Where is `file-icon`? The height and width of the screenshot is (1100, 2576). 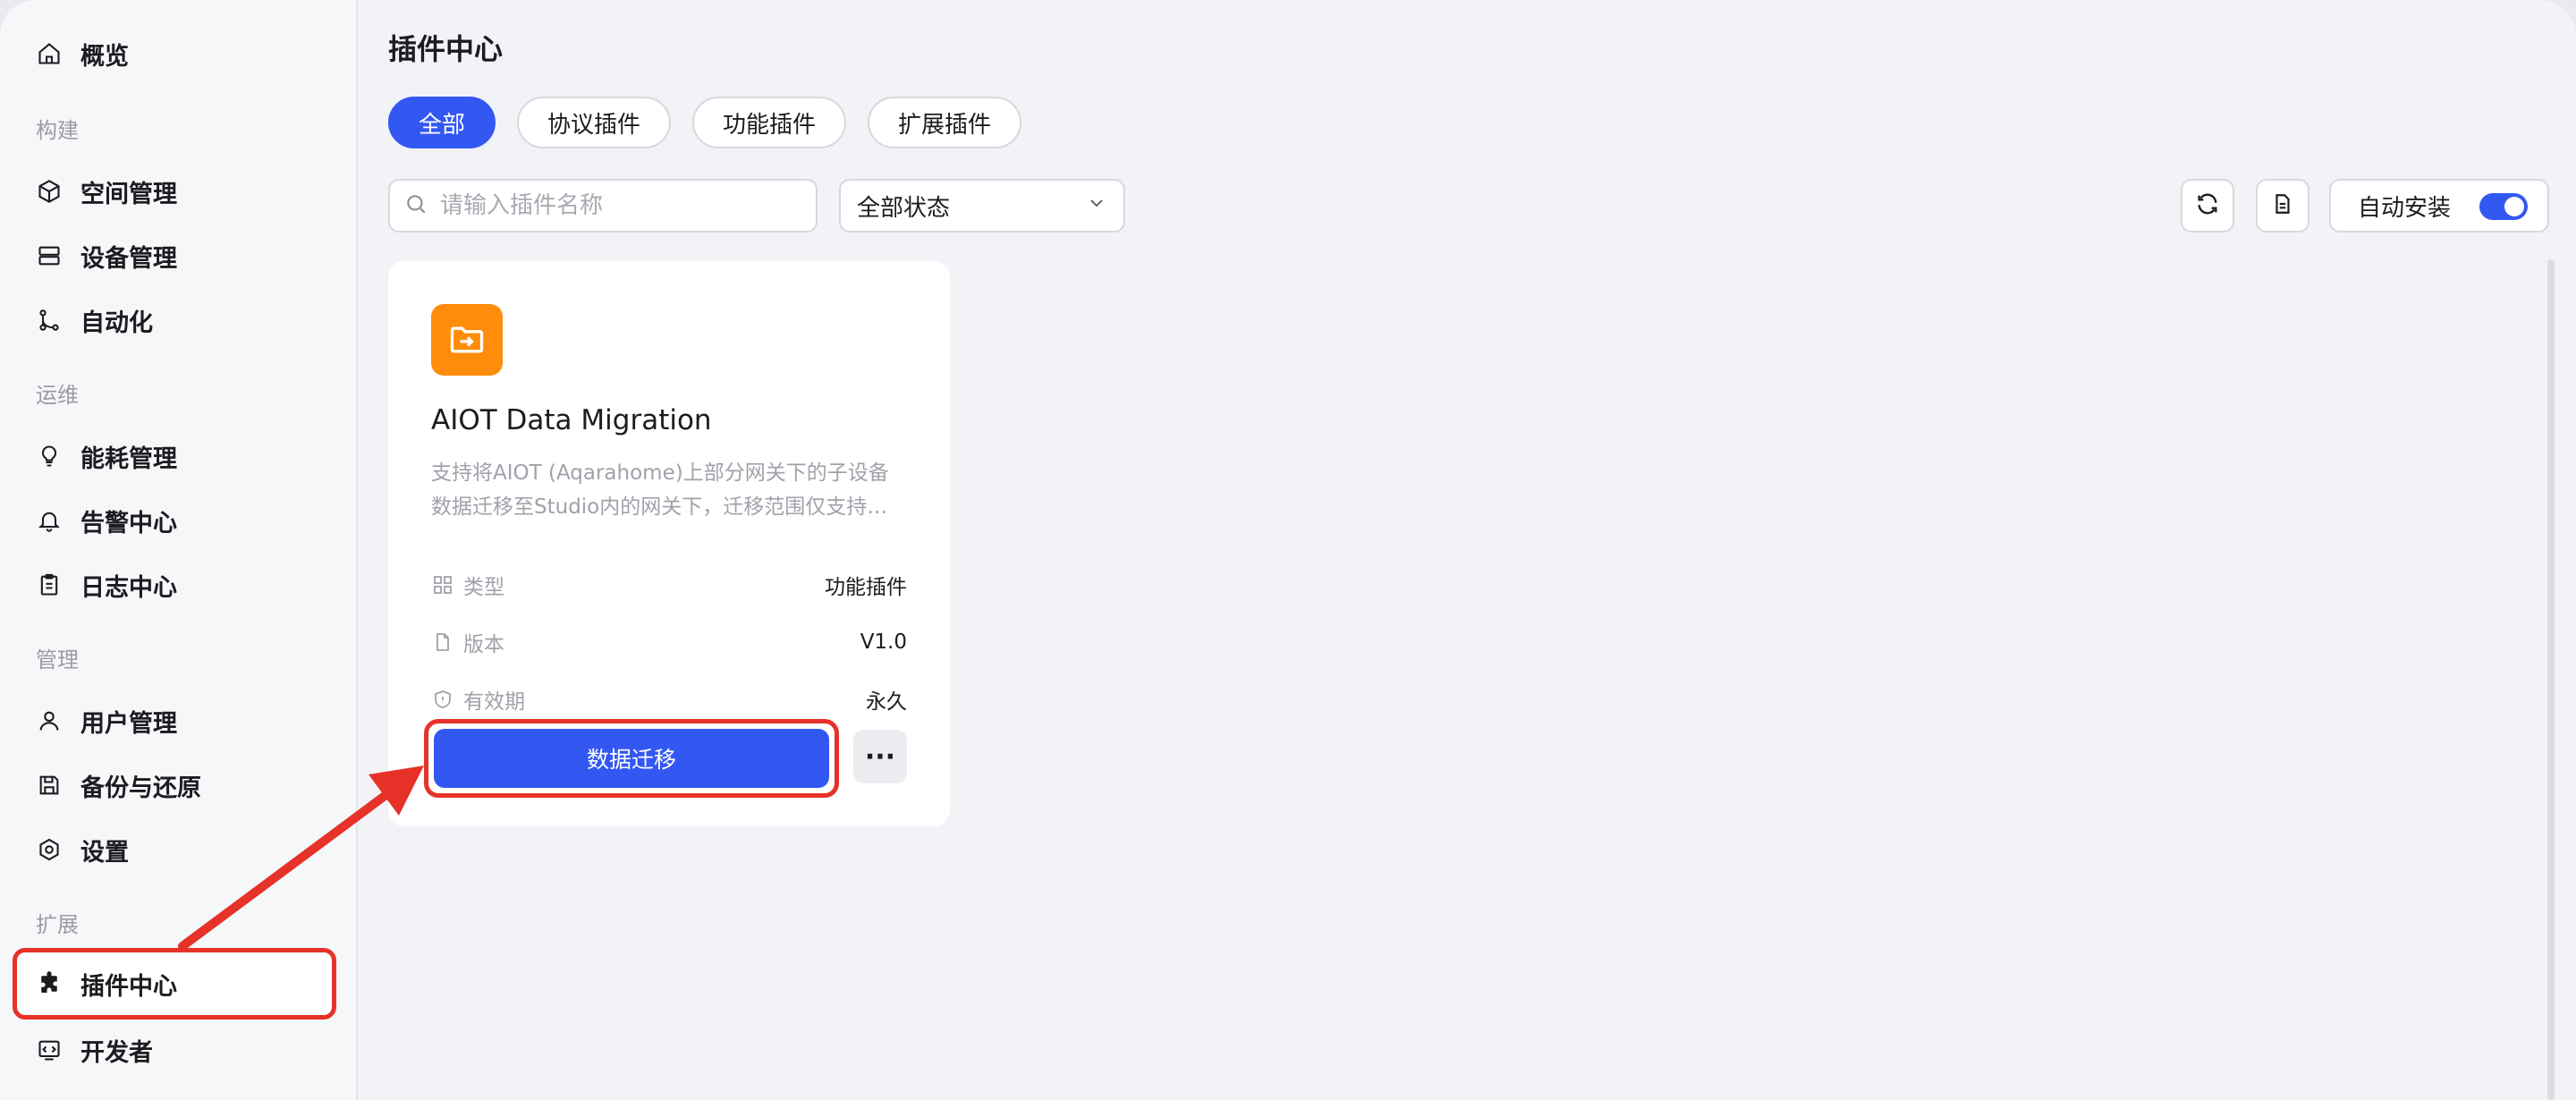
file-icon is located at coordinates (442, 642).